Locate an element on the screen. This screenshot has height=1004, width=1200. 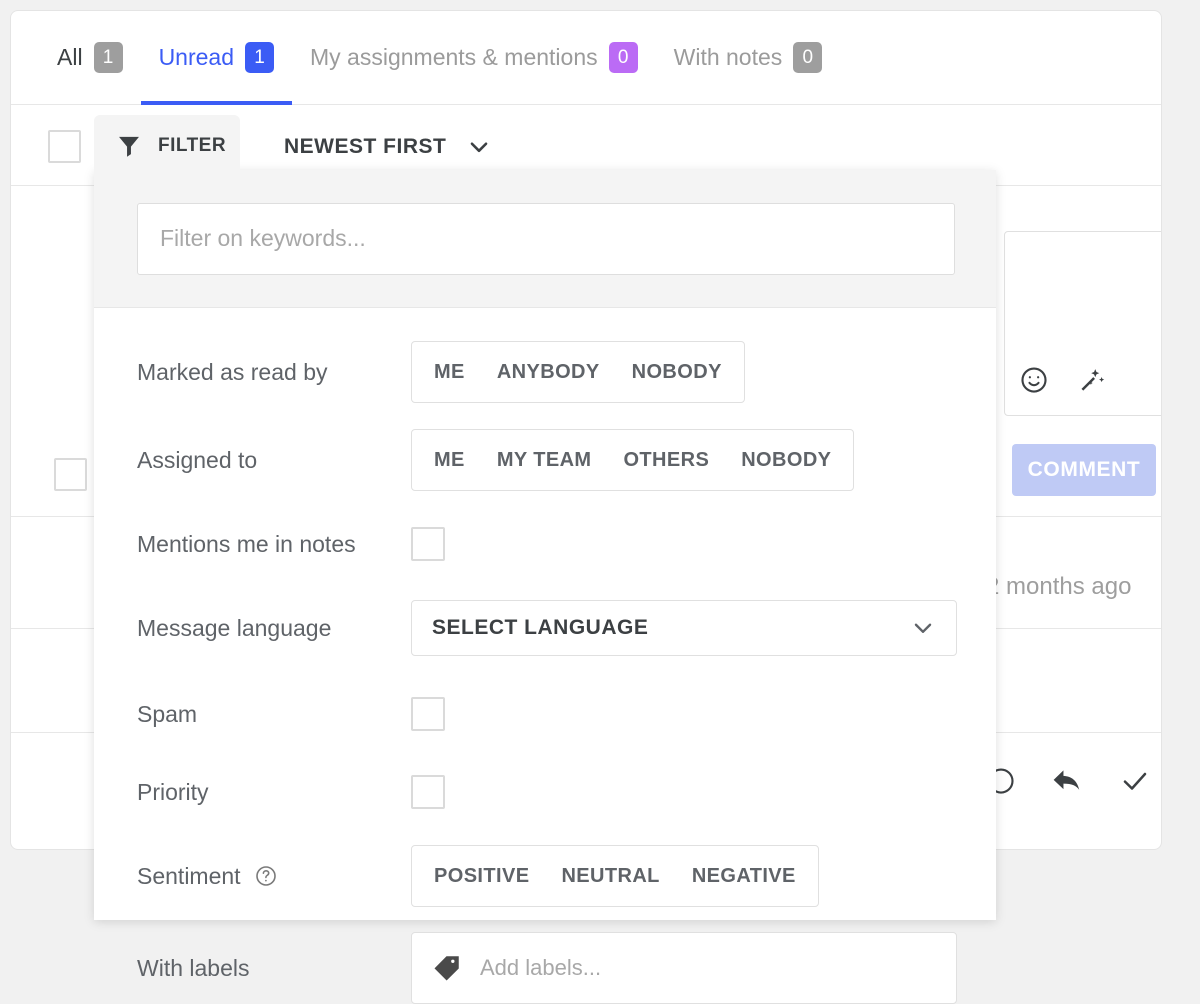
magic-wand-icon is located at coordinates (1092, 380).